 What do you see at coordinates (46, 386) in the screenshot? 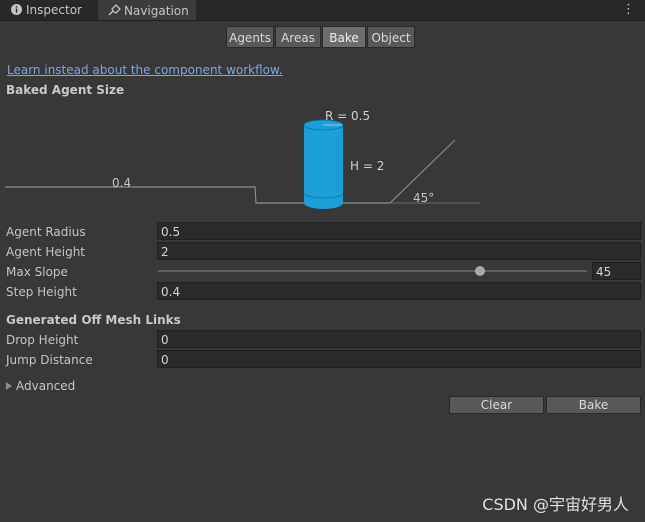
I see `advanced-label: Advanced` at bounding box center [46, 386].